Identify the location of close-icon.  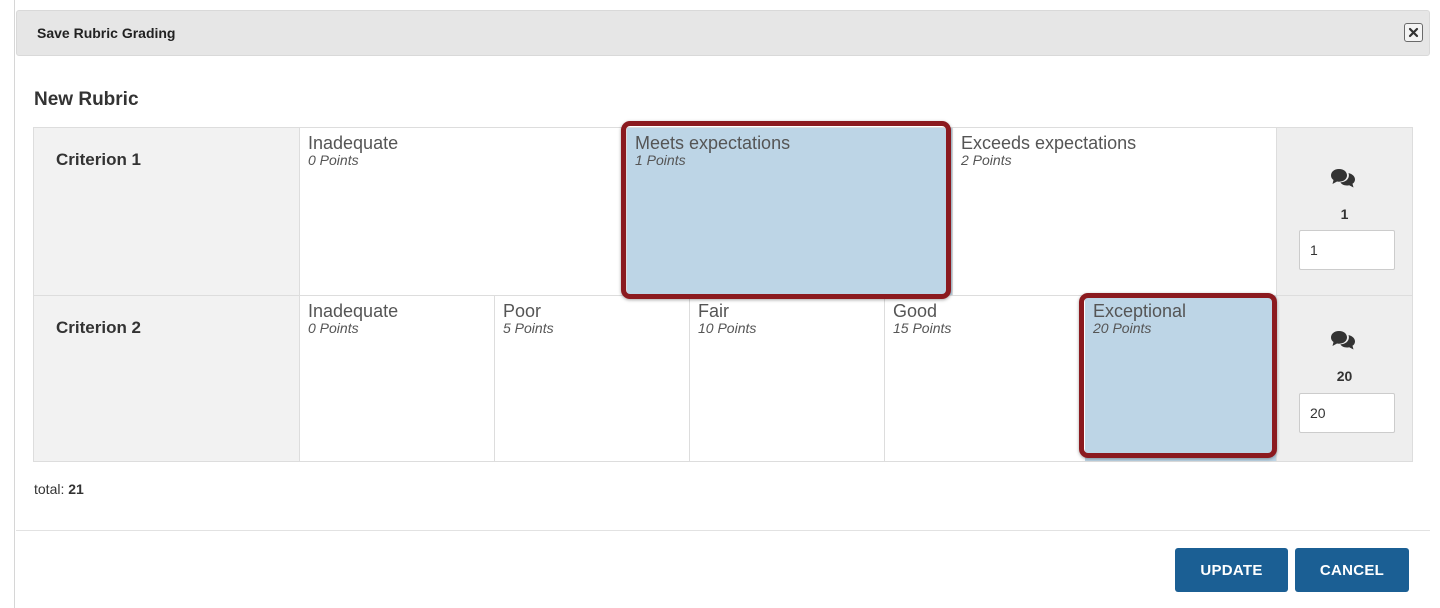
(1413, 32).